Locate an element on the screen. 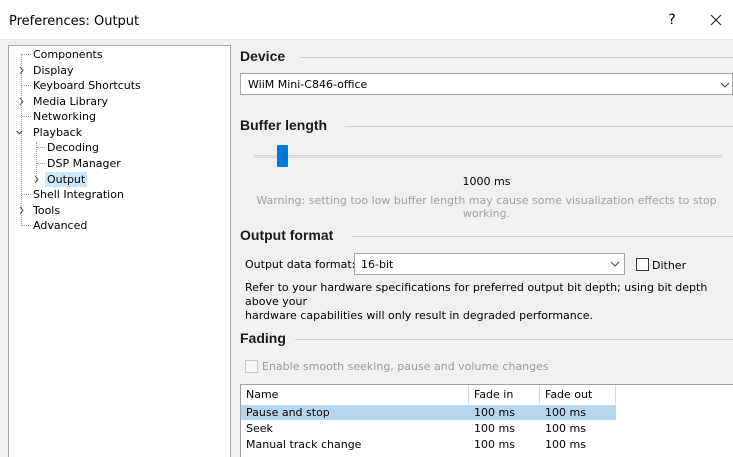 The image size is (733, 457). output-format-section-title: Output format is located at coordinates (287, 235).